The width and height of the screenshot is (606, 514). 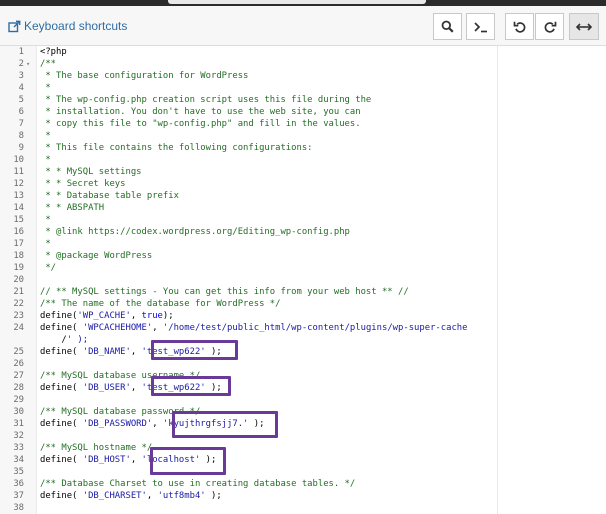 What do you see at coordinates (303, 220) in the screenshot?
I see `code-line: 15 *` at bounding box center [303, 220].